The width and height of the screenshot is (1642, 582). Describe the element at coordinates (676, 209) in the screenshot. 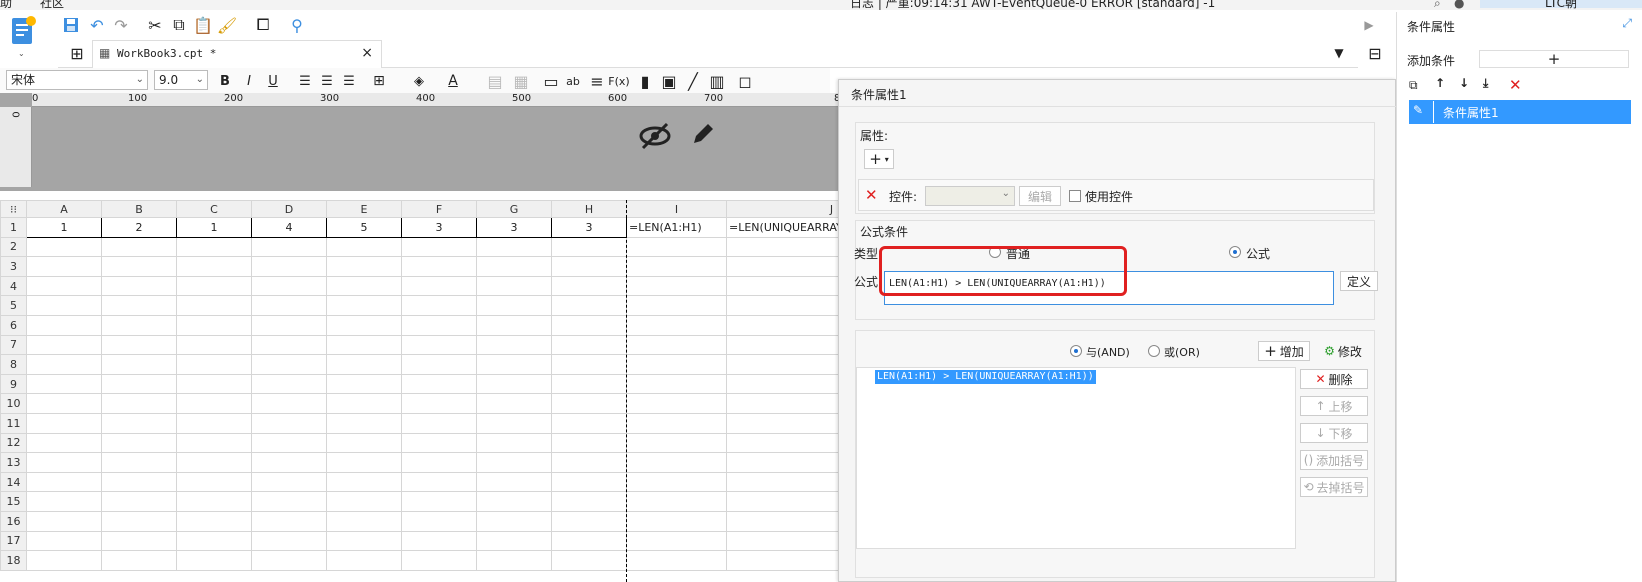

I see `column-header: I` at that location.